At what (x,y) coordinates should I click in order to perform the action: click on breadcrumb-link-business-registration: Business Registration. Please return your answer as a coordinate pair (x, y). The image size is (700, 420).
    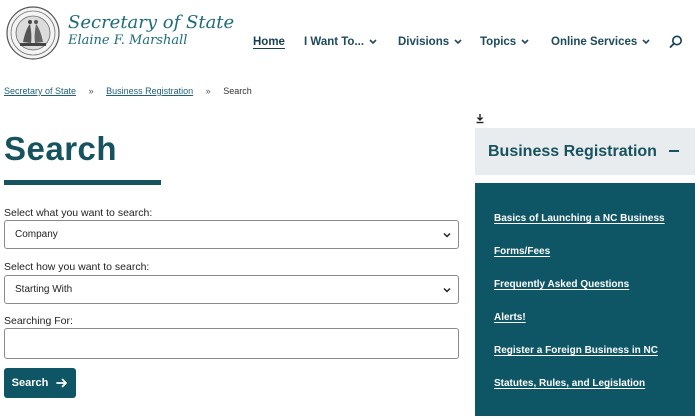
    Looking at the image, I should click on (149, 91).